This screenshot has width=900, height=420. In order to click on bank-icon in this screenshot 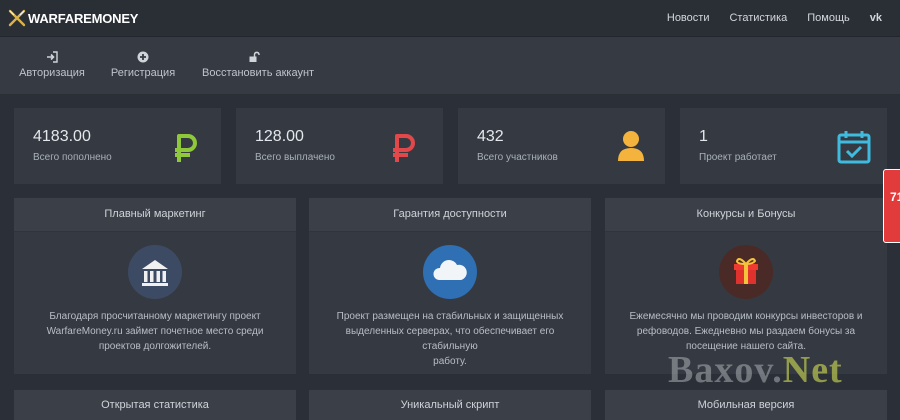, I will do `click(155, 273)`.